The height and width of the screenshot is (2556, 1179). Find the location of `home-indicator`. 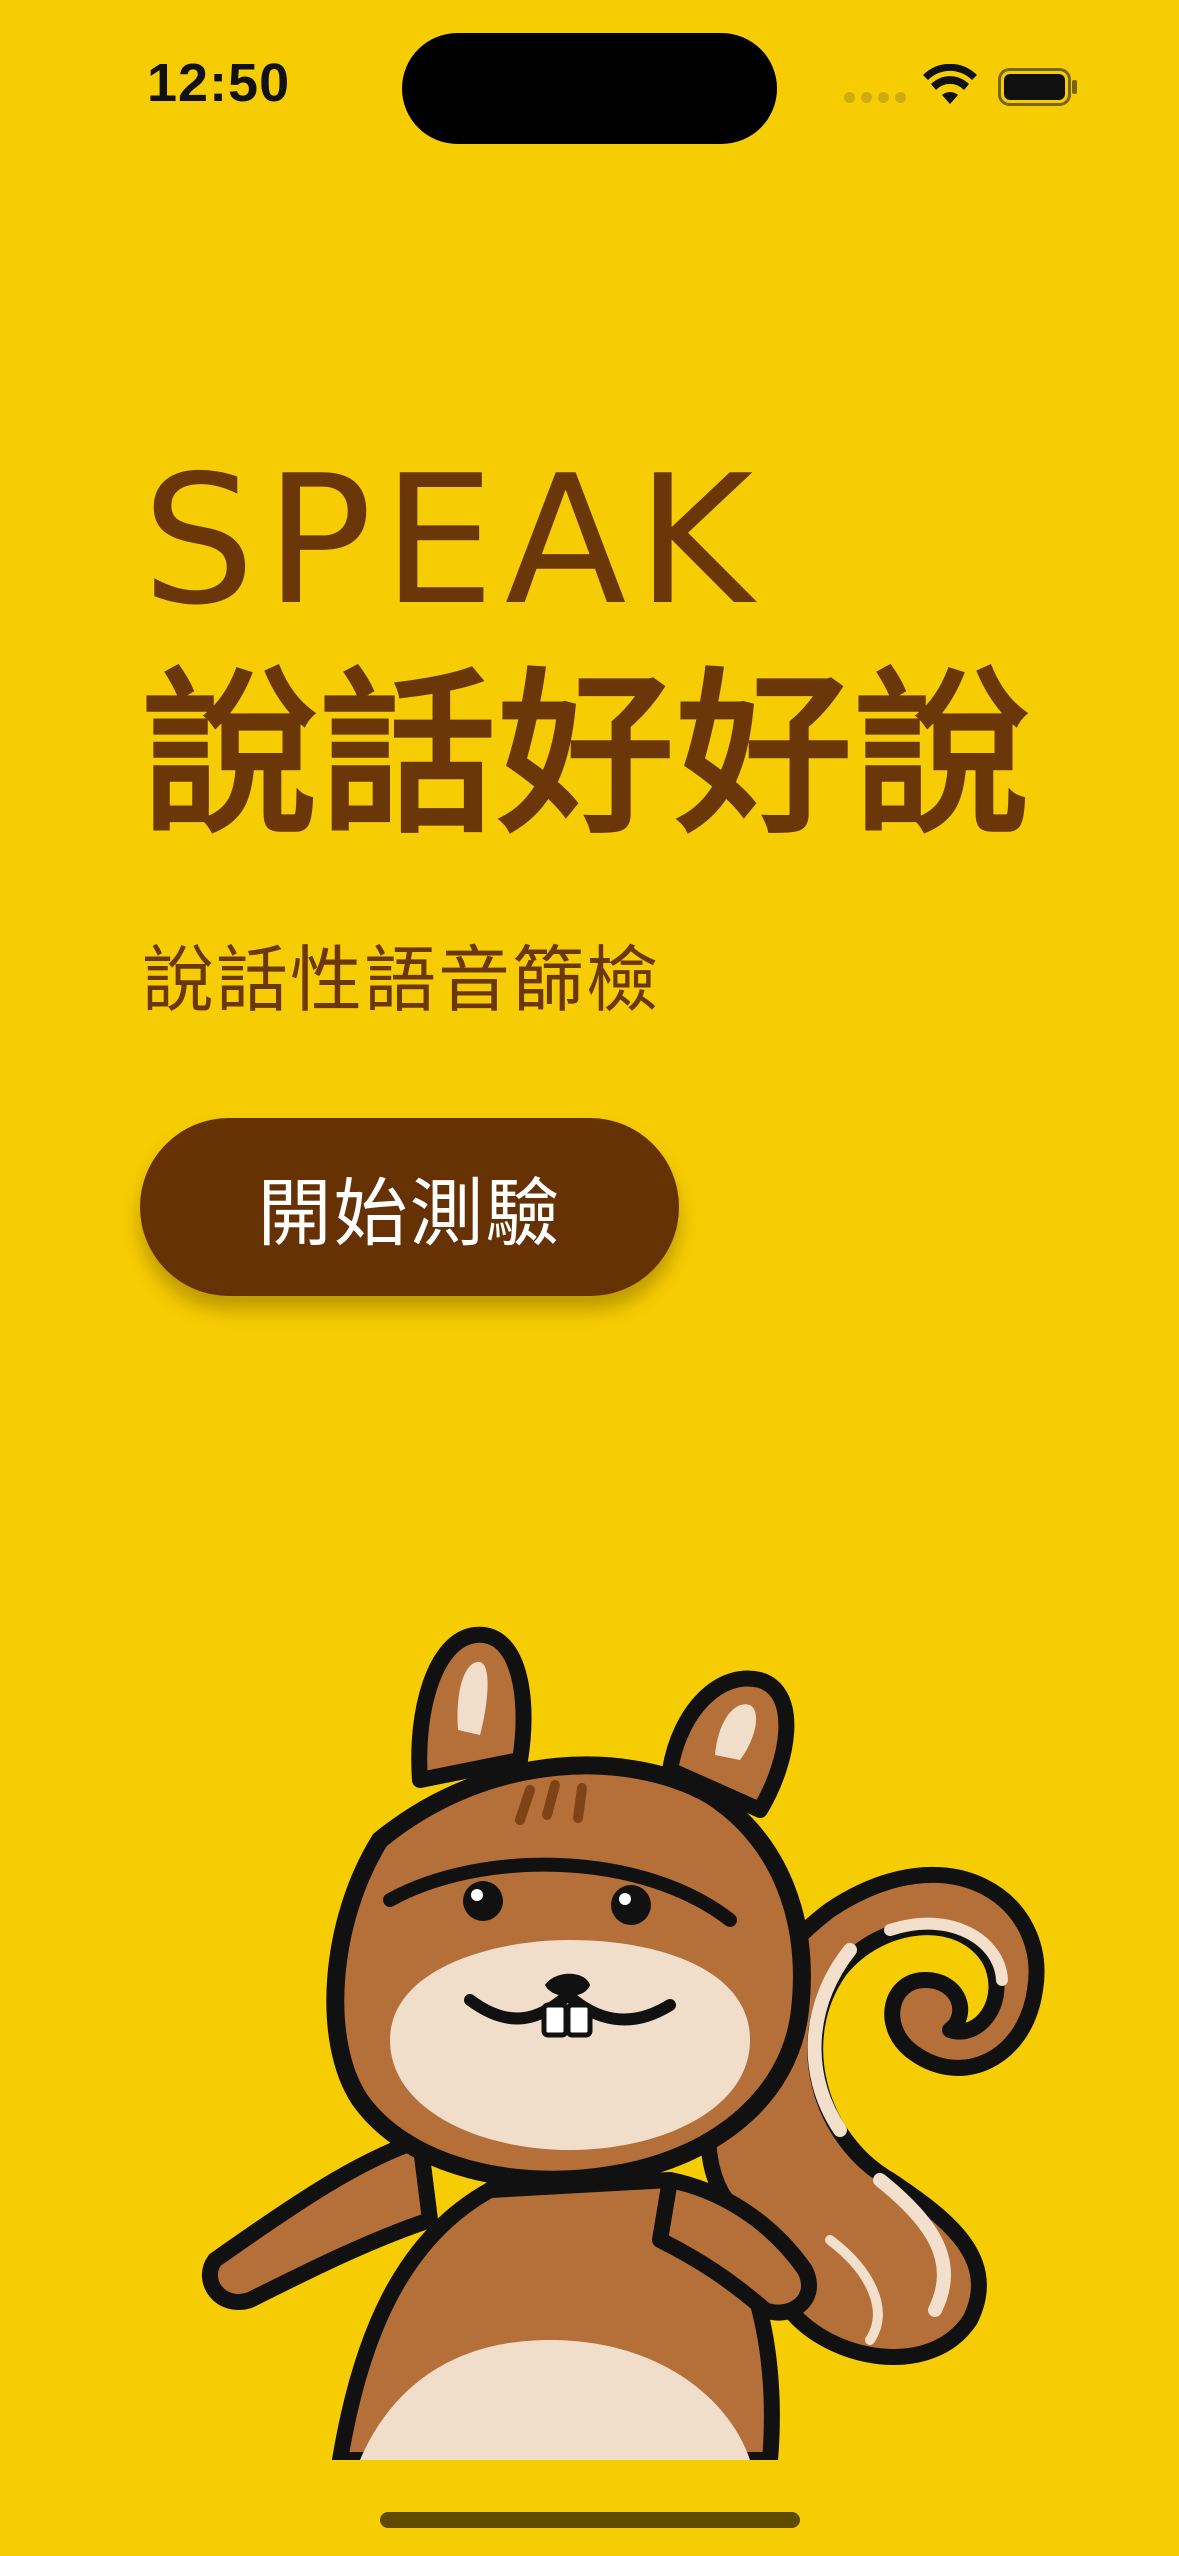

home-indicator is located at coordinates (590, 2520).